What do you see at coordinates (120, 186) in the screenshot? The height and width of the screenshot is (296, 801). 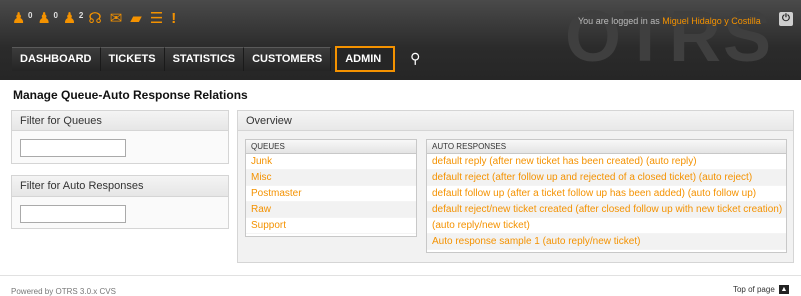 I see `filter-responses-title: Filter for Auto Responses` at bounding box center [120, 186].